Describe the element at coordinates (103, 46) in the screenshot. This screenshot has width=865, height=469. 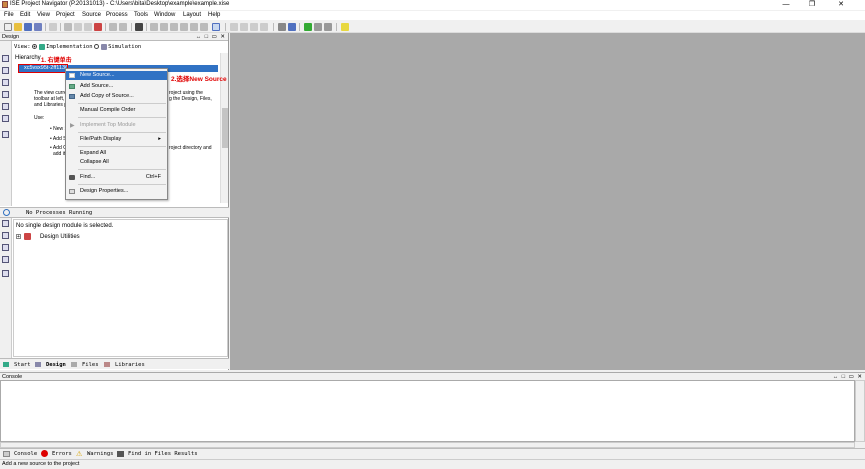
I see `simulation-icon` at that location.